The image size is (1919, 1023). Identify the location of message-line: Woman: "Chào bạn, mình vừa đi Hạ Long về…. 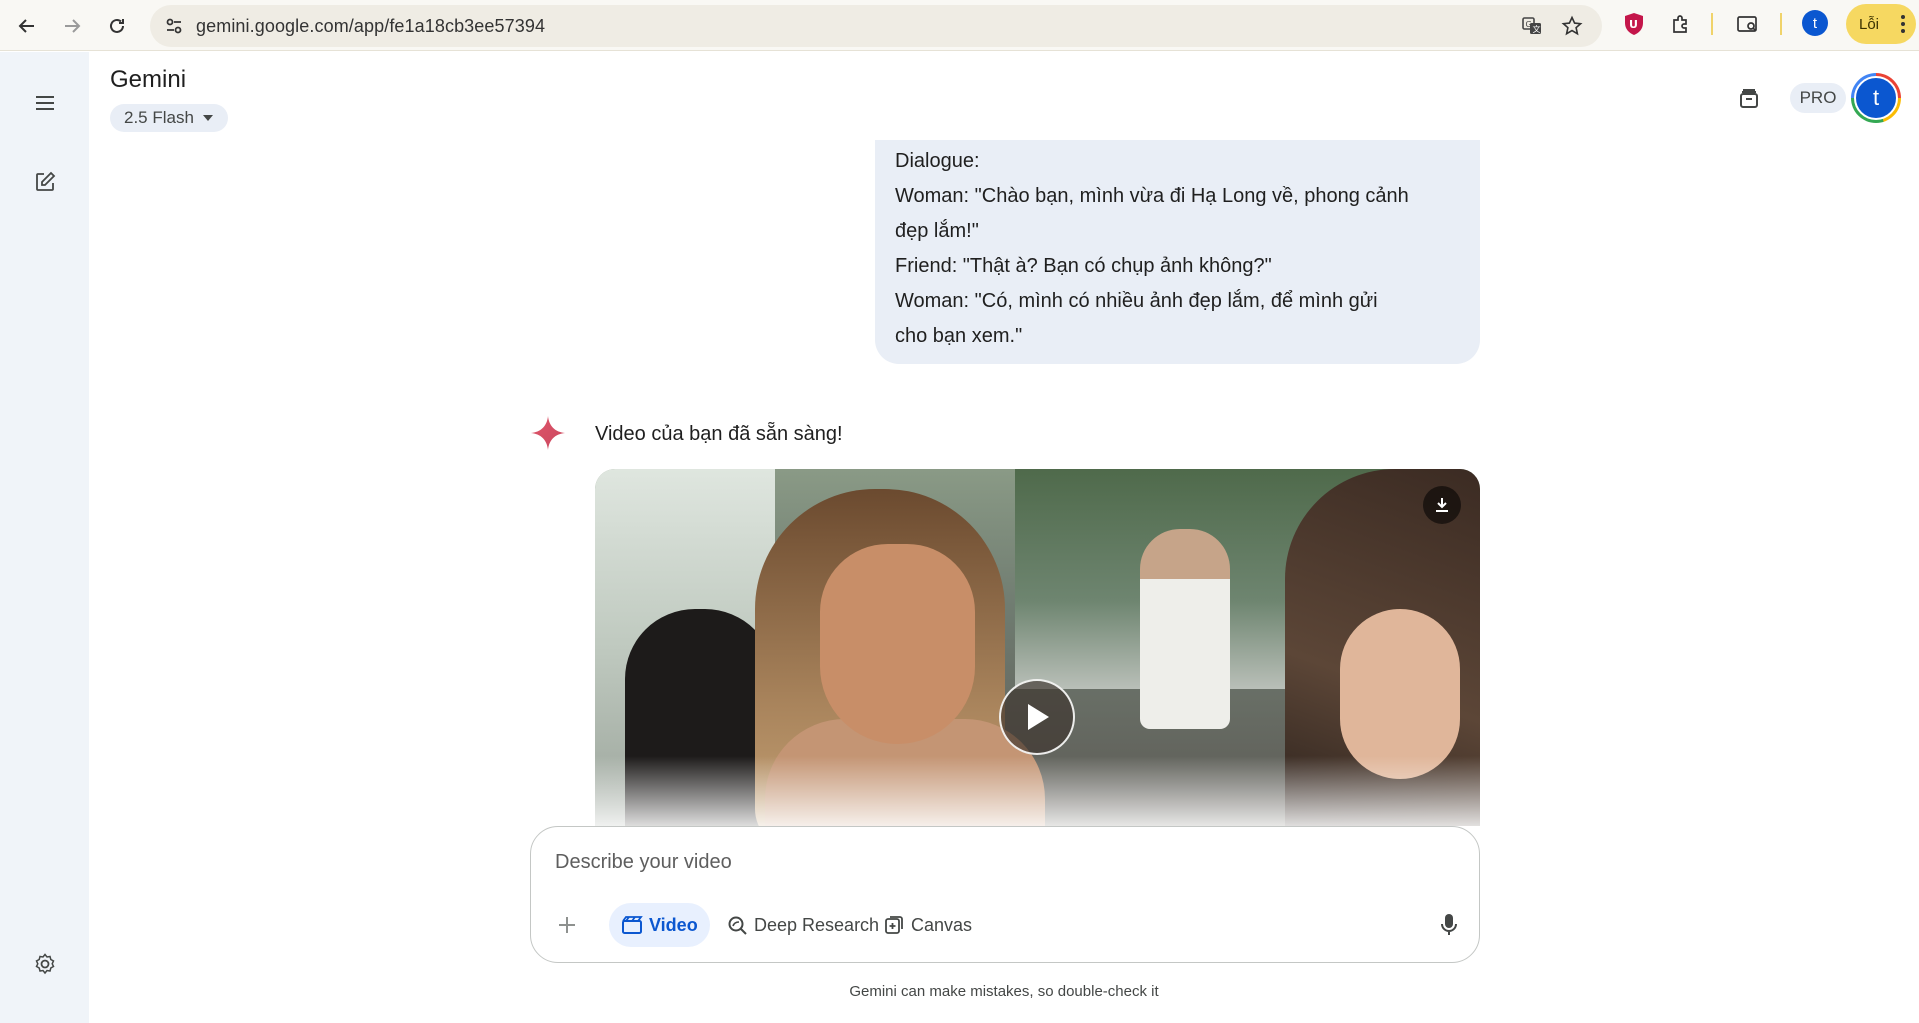
(1152, 196).